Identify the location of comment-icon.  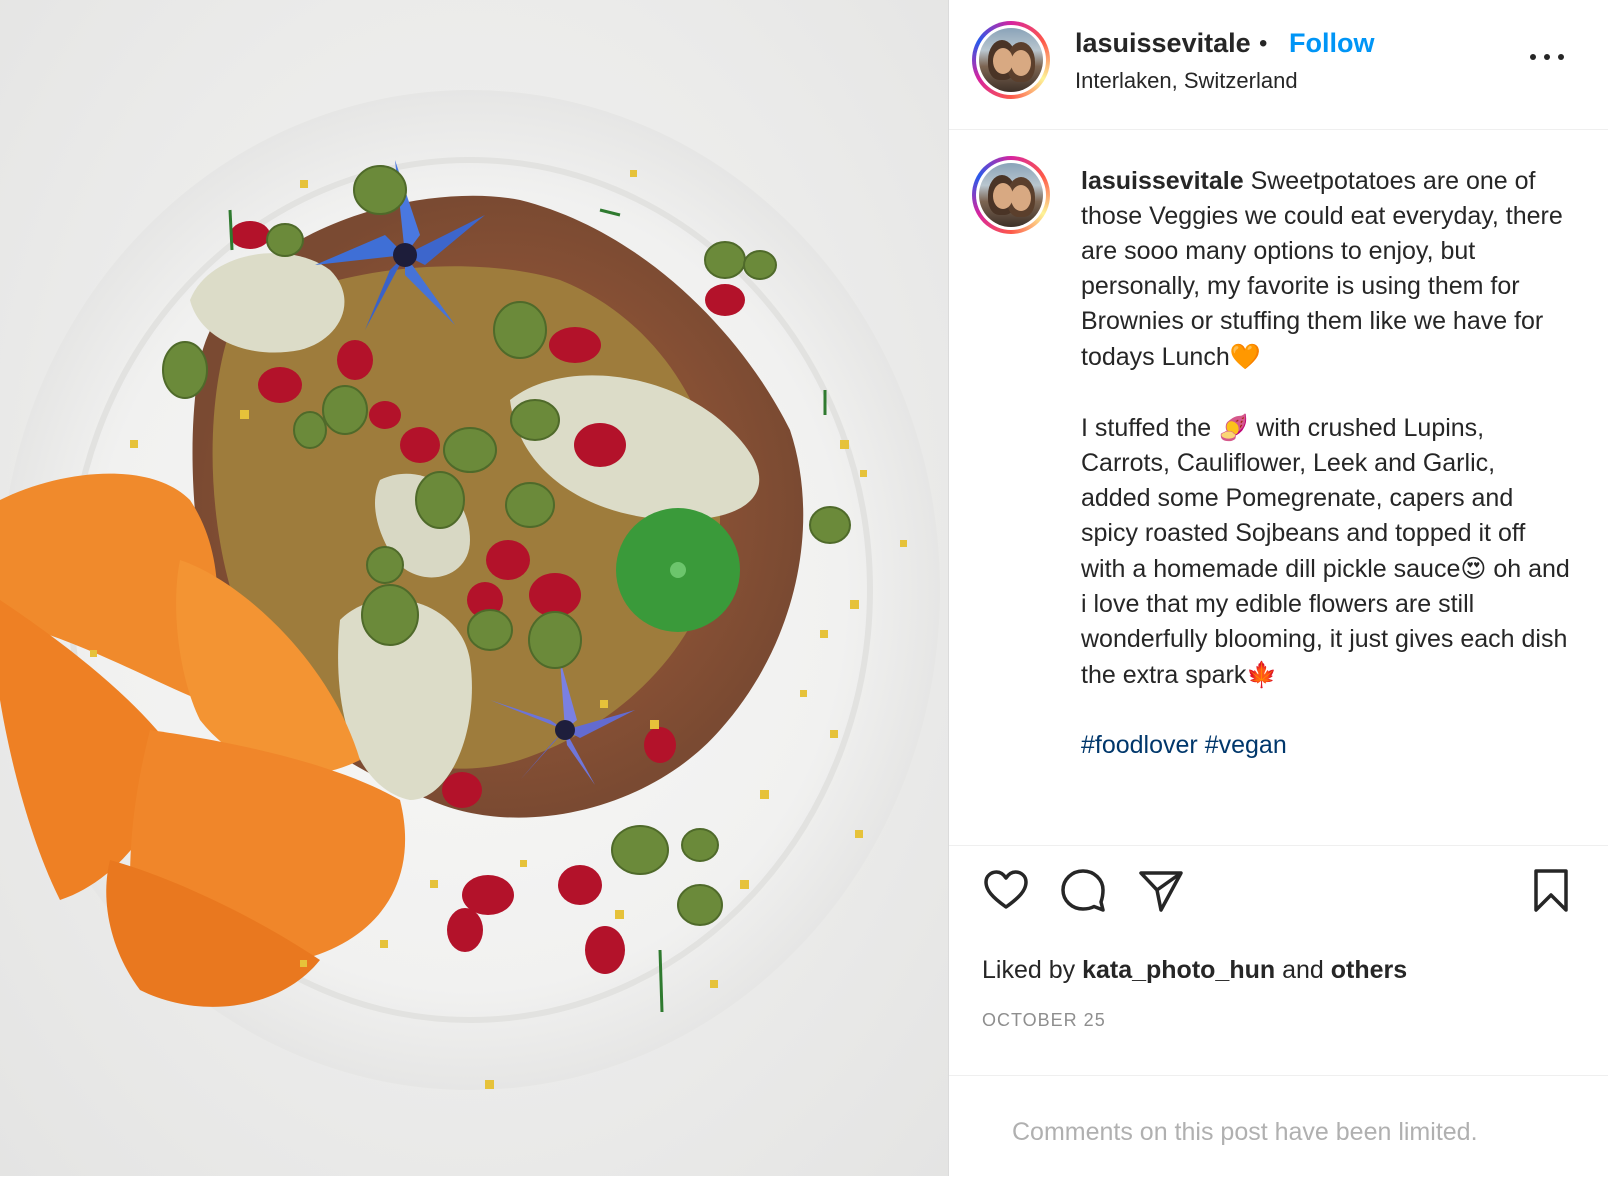
(1083, 890).